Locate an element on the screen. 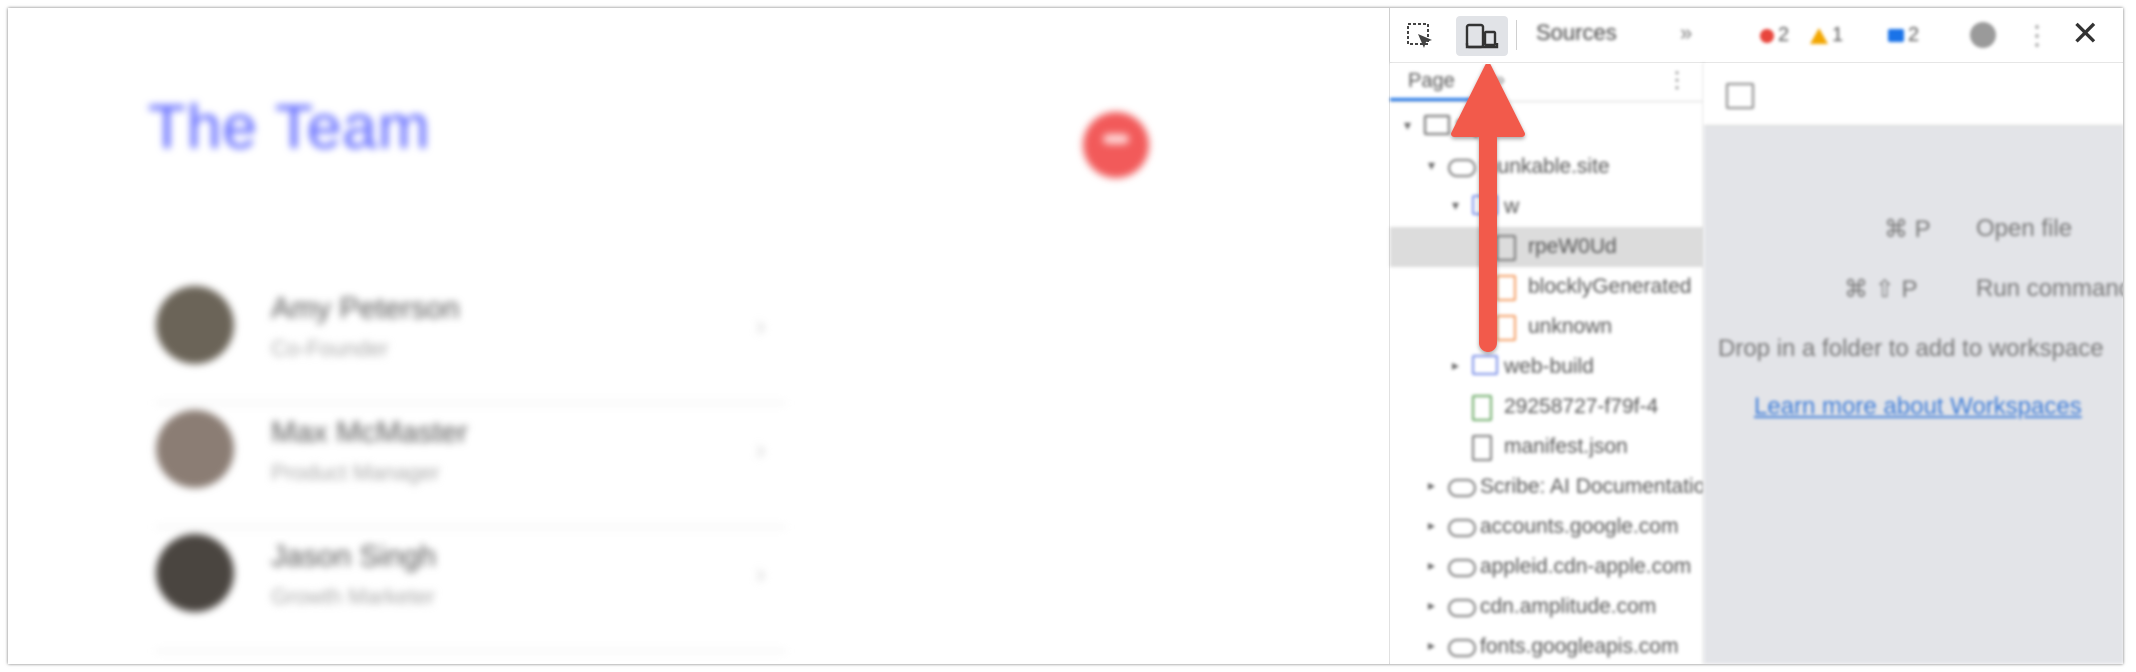 The image size is (2136, 672). error-counter: 2 is located at coordinates (1774, 35).